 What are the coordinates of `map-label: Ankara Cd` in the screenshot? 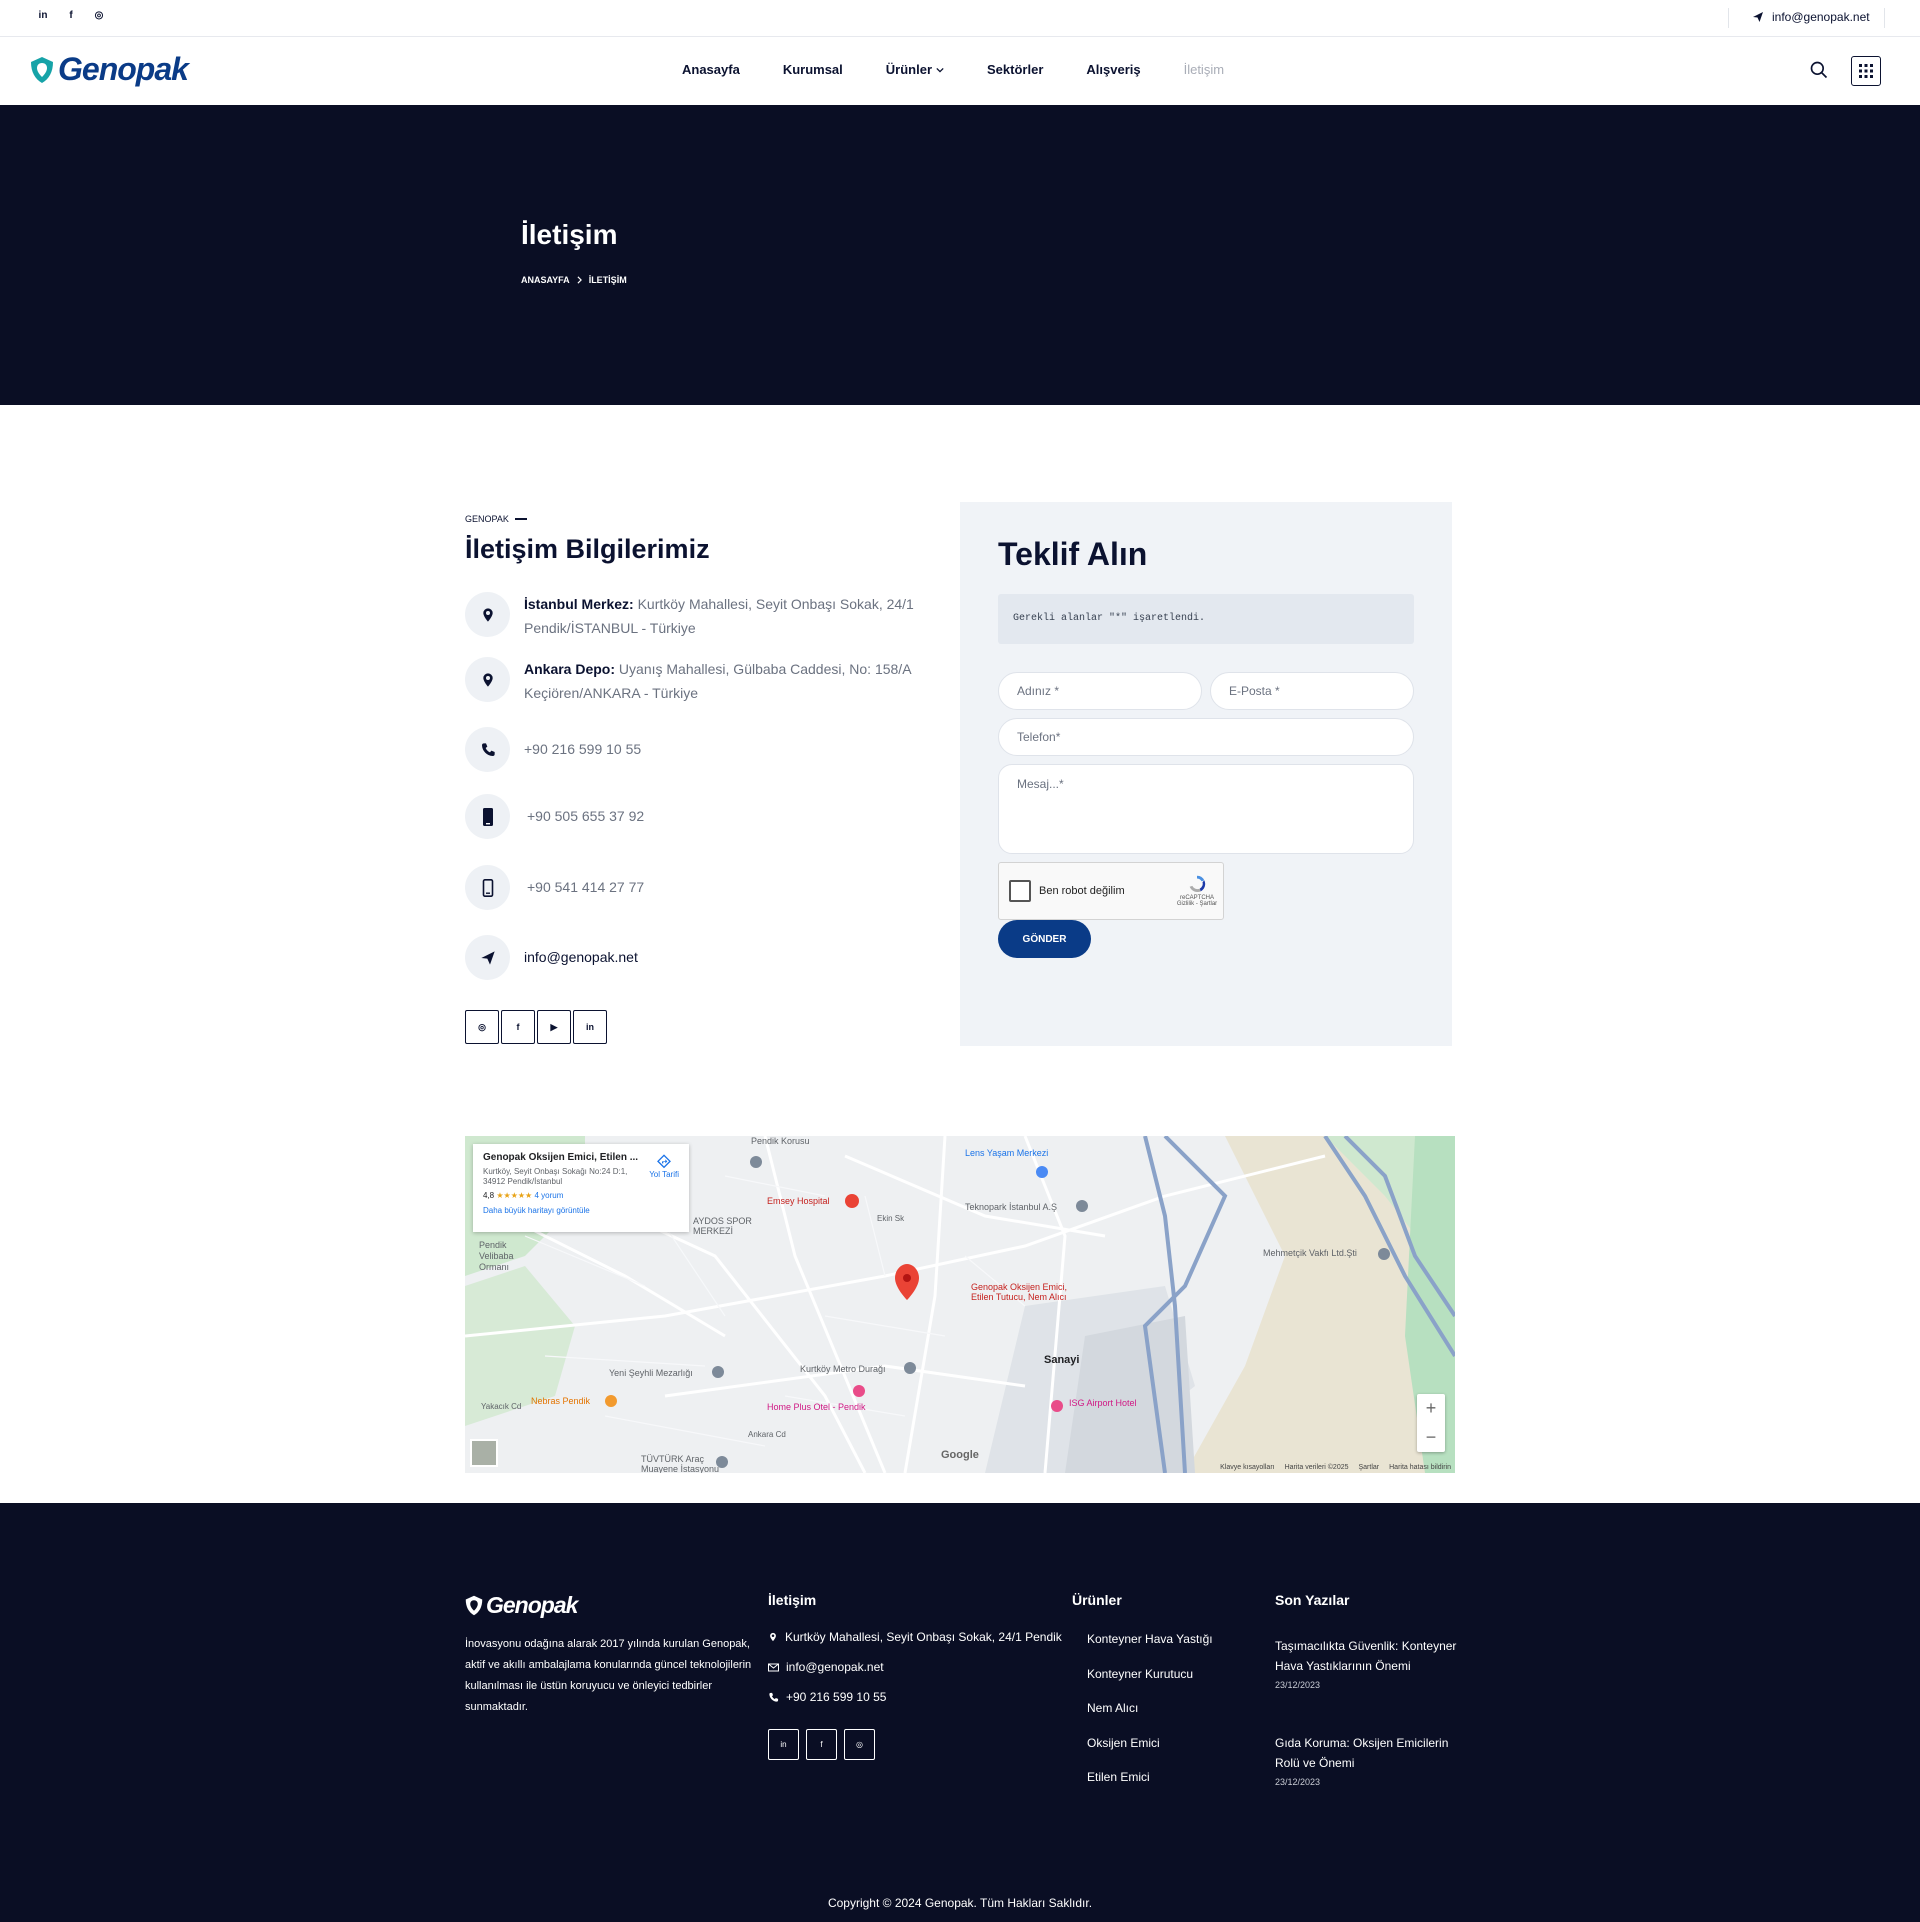 It's located at (767, 1434).